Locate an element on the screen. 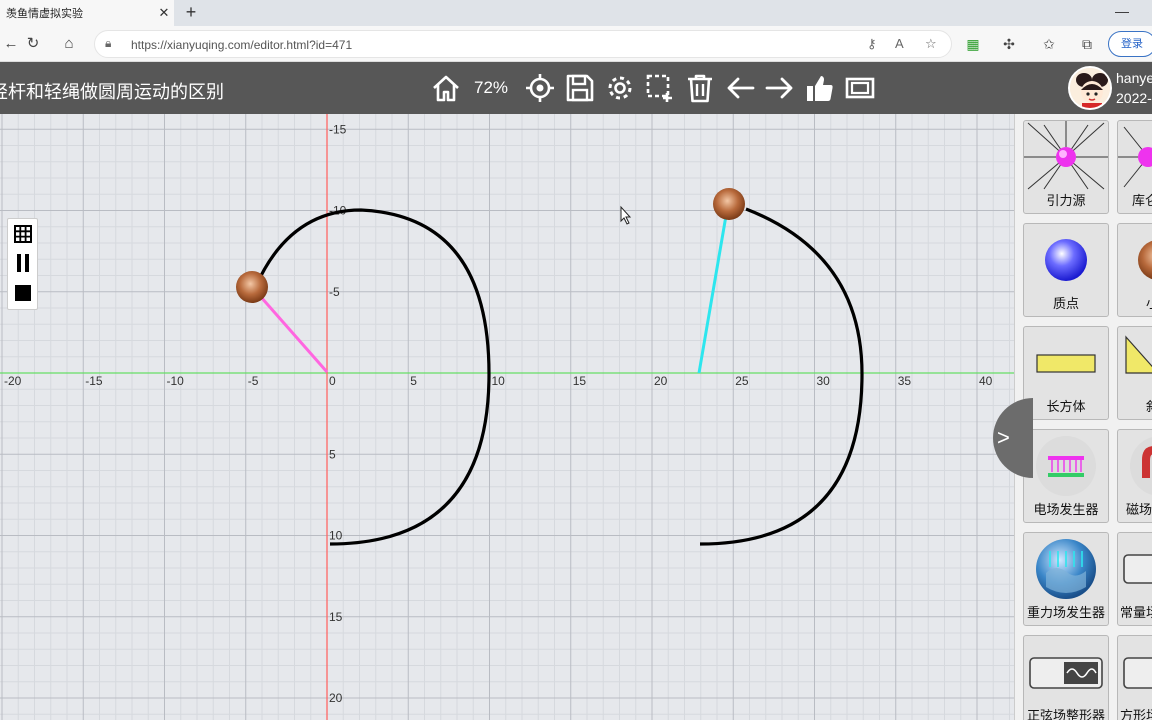  panel-item-electric-field-generator: 电场发生器 is located at coordinates (1066, 476).